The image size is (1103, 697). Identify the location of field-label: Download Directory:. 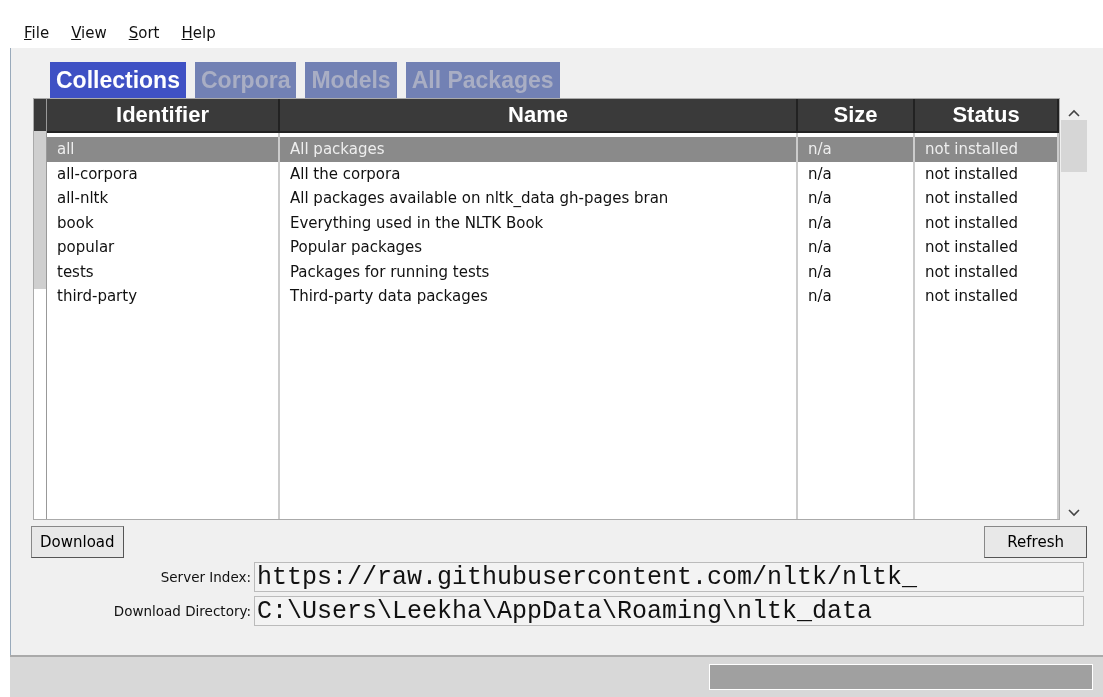
(182, 611).